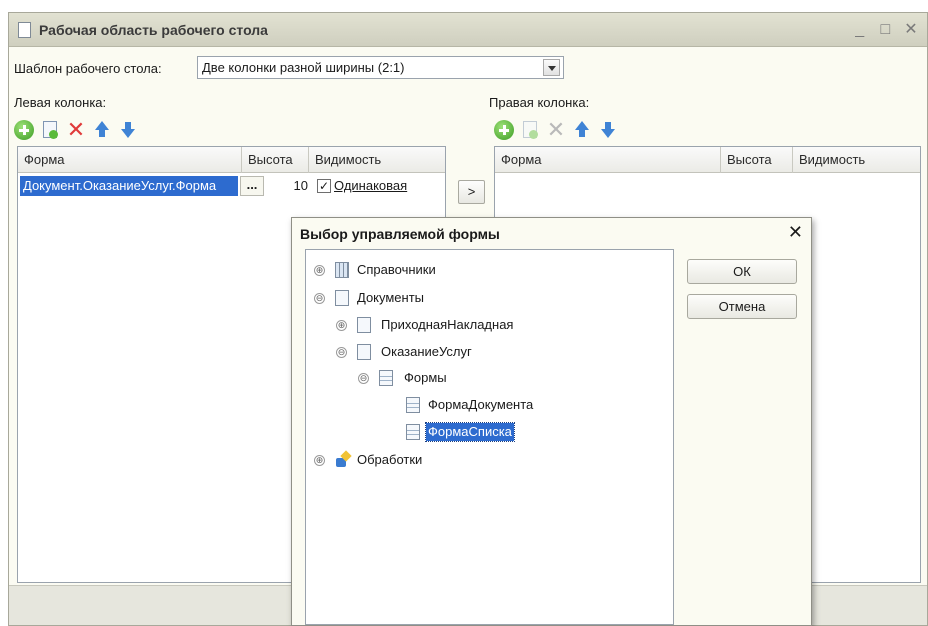 This screenshot has height=626, width=928. What do you see at coordinates (303, 67) in the screenshot?
I see `template-value: Две колонки разной ширины (2:1)` at bounding box center [303, 67].